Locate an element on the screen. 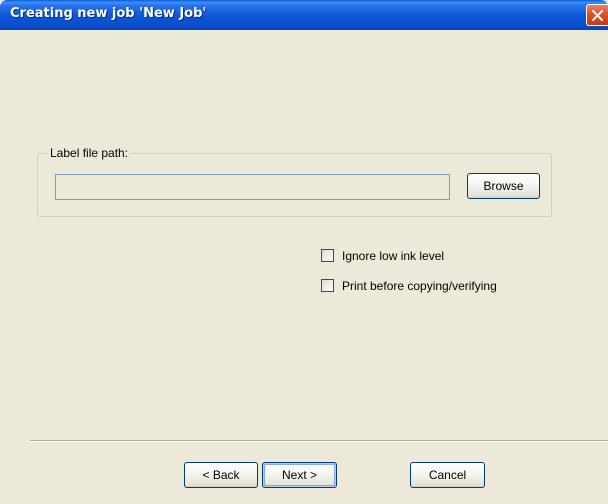 The height and width of the screenshot is (504, 608). browse-button: Browse is located at coordinates (503, 186).